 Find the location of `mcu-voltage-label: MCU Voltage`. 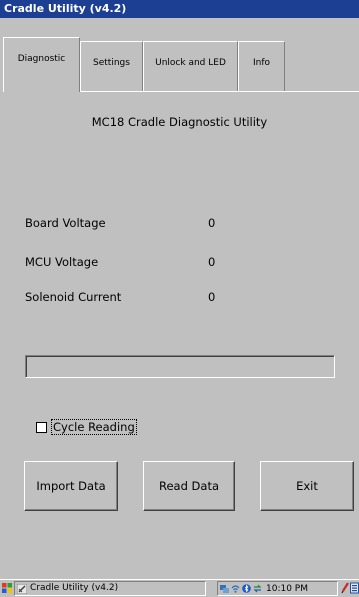

mcu-voltage-label: MCU Voltage is located at coordinates (62, 262).